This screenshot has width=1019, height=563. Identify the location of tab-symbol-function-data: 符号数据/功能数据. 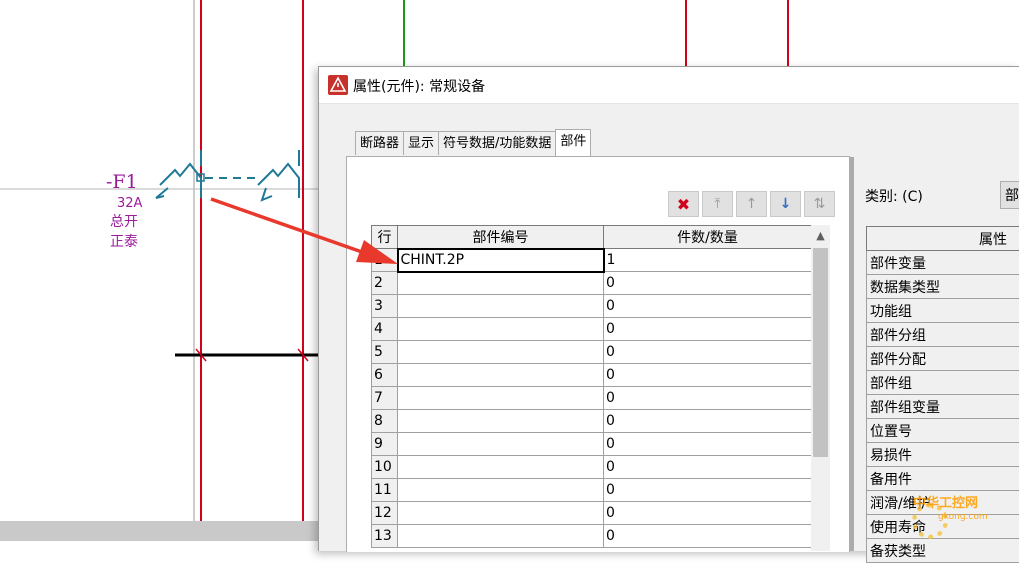
(496, 143).